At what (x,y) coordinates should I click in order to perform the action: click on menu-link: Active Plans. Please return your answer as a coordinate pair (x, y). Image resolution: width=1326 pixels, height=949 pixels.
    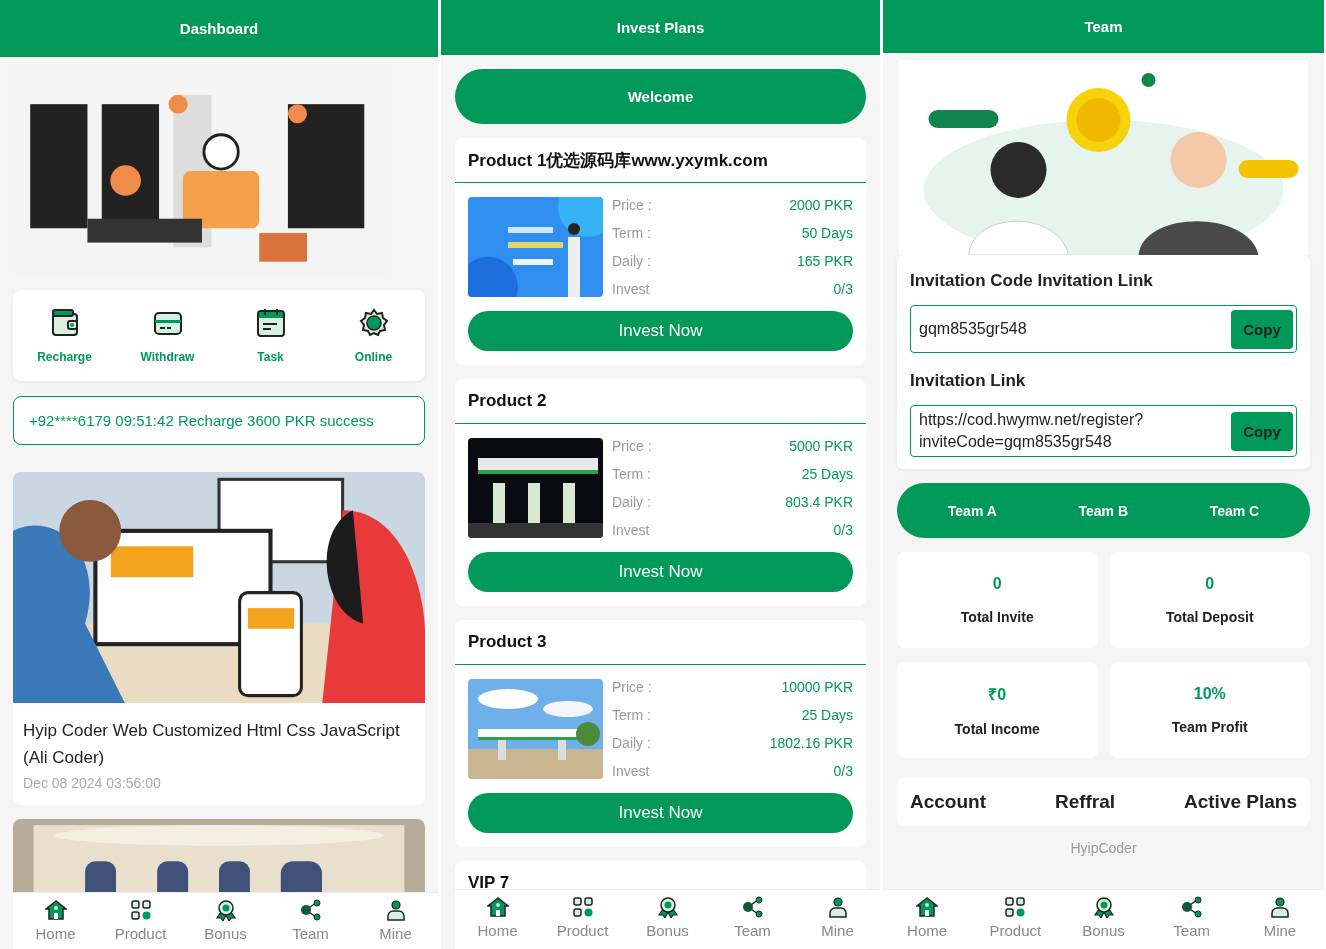
    Looking at the image, I should click on (1240, 801).